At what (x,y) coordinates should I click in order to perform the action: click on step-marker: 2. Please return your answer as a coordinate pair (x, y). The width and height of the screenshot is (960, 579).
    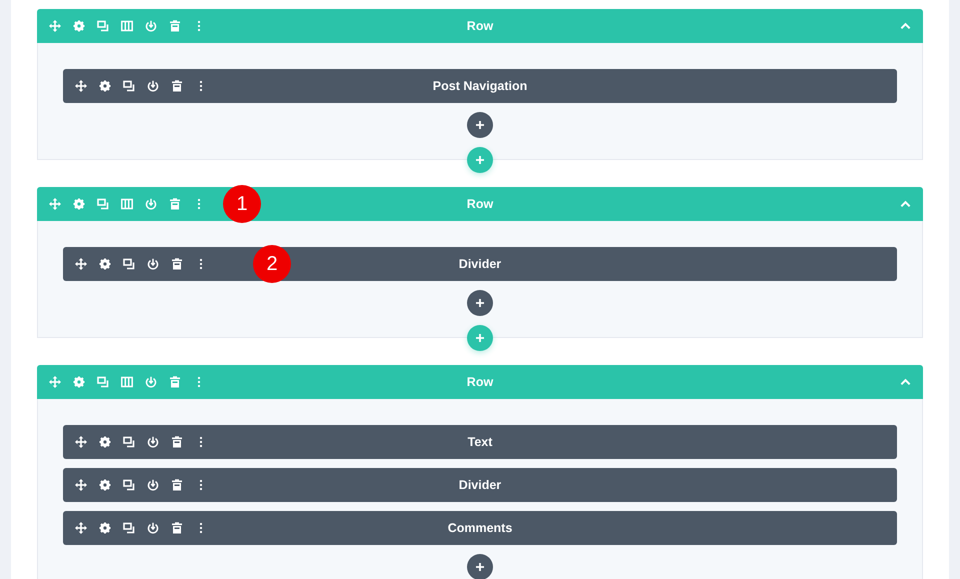
    Looking at the image, I should click on (272, 264).